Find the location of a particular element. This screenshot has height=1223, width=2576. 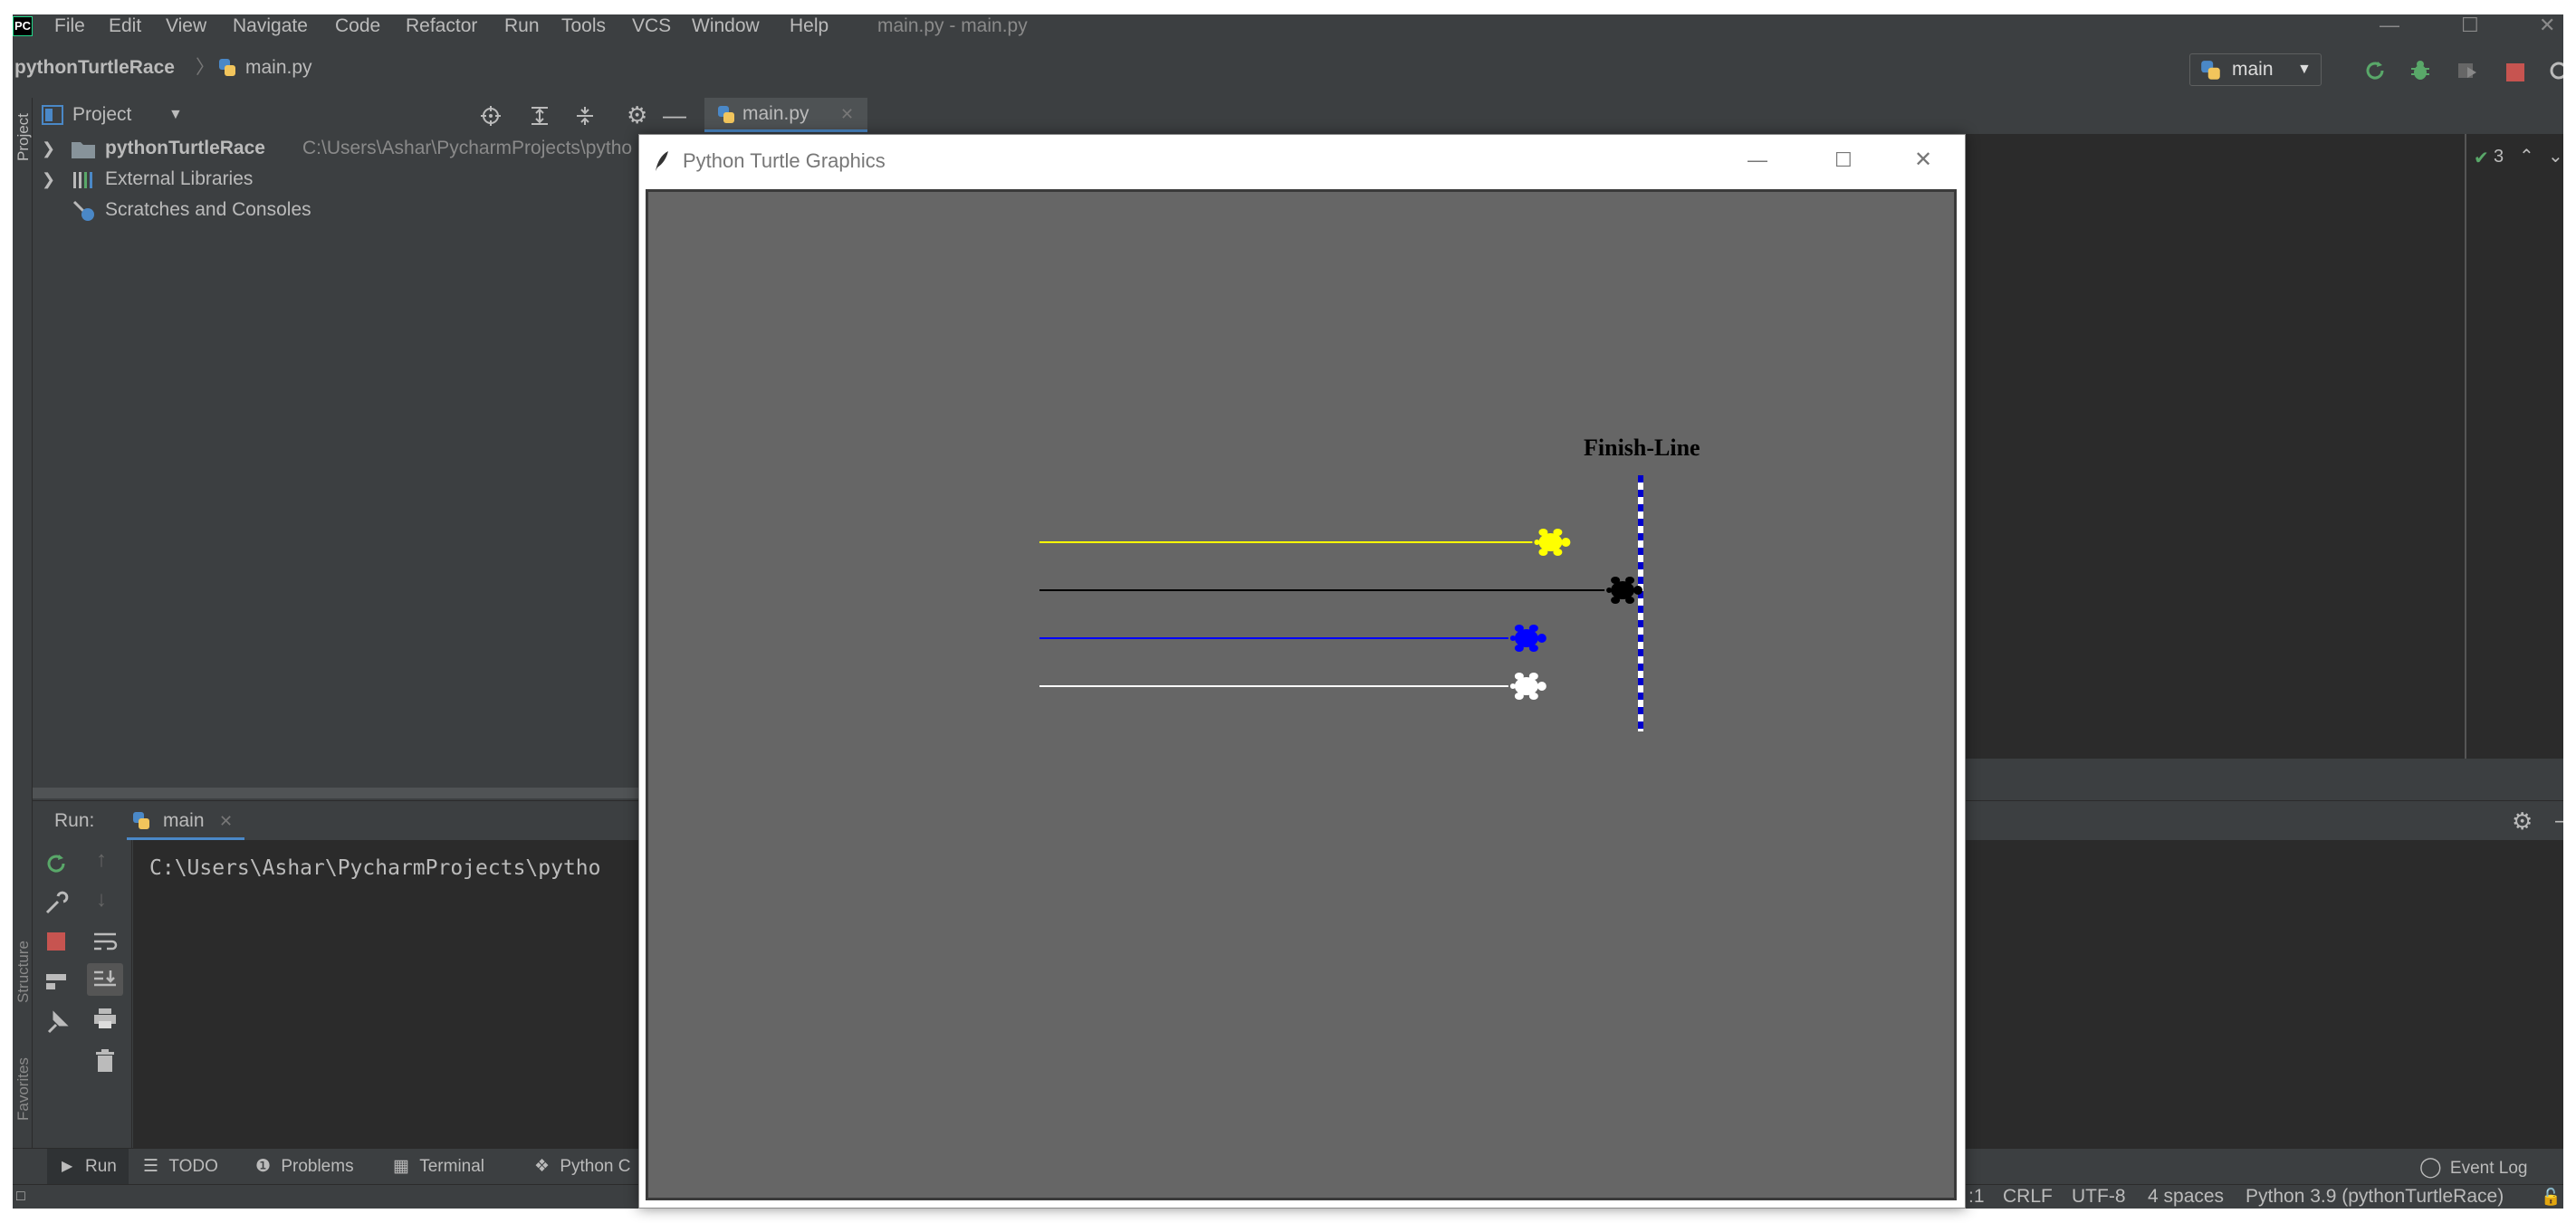

search-icon is located at coordinates (2555, 72).